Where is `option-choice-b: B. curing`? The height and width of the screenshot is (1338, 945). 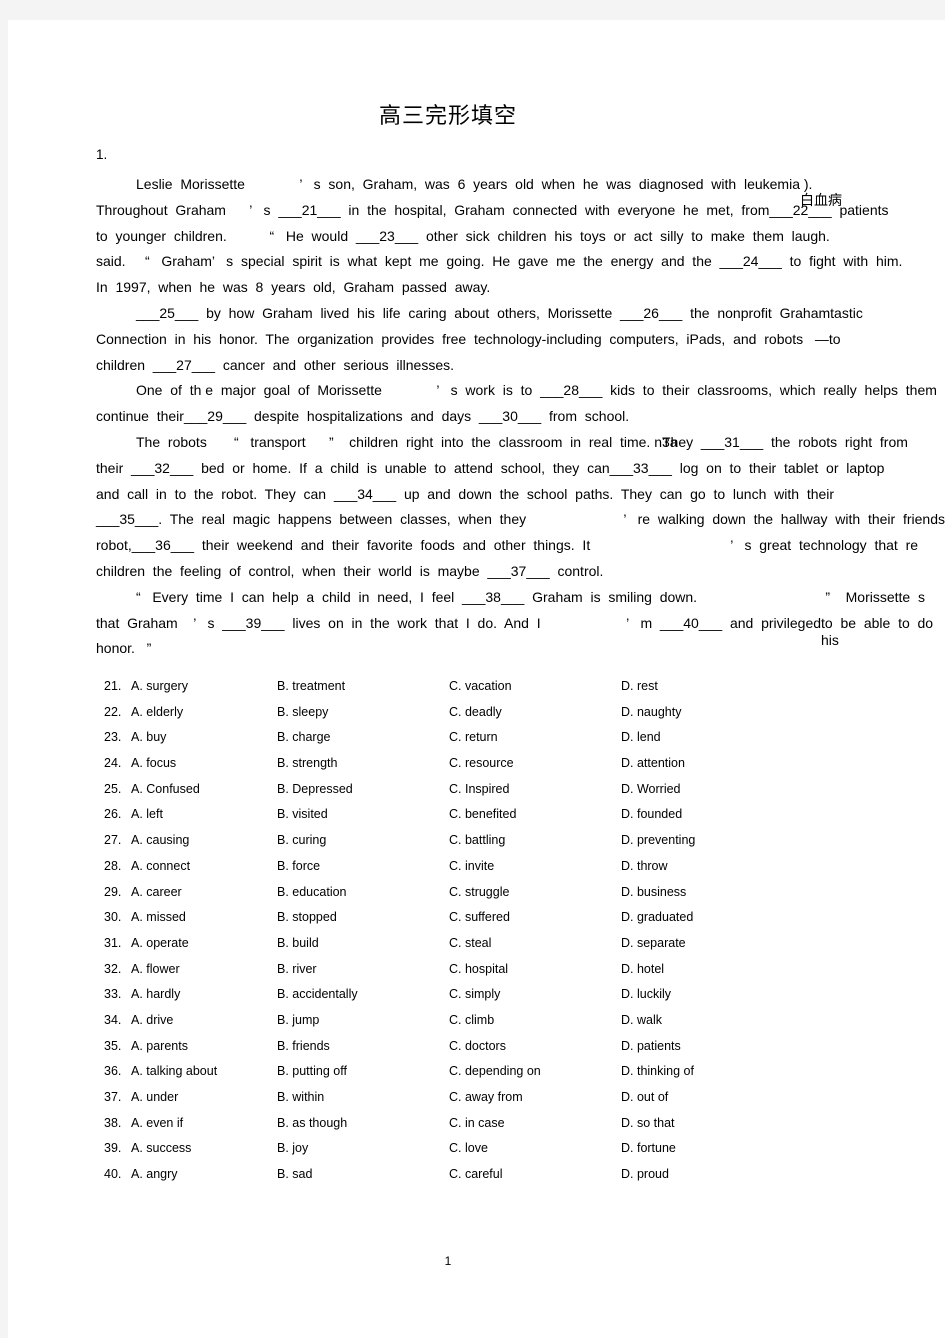 option-choice-b: B. curing is located at coordinates (301, 841).